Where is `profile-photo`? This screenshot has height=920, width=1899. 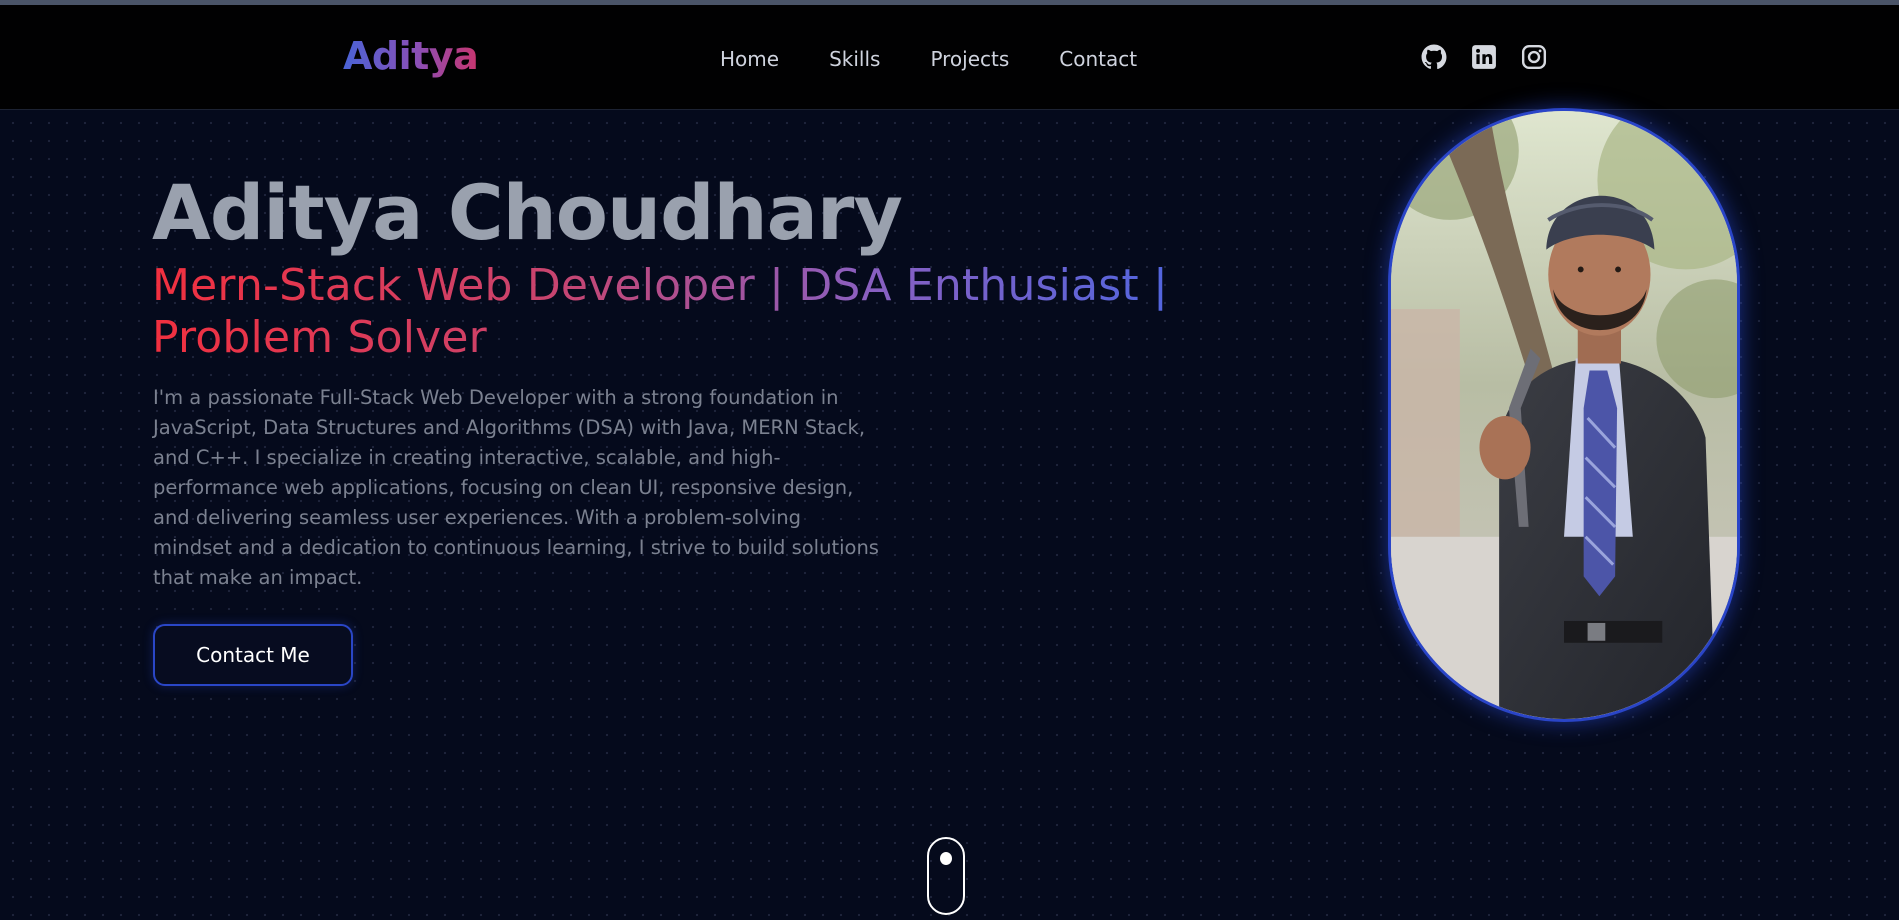 profile-photo is located at coordinates (1564, 415).